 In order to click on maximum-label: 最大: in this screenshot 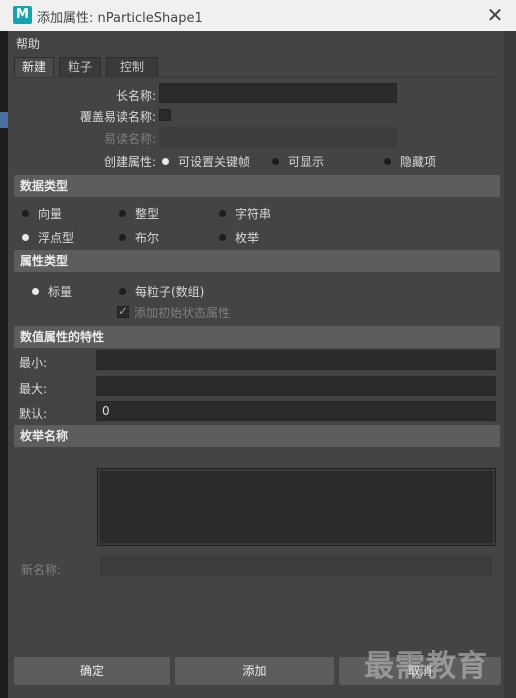, I will do `click(33, 389)`.